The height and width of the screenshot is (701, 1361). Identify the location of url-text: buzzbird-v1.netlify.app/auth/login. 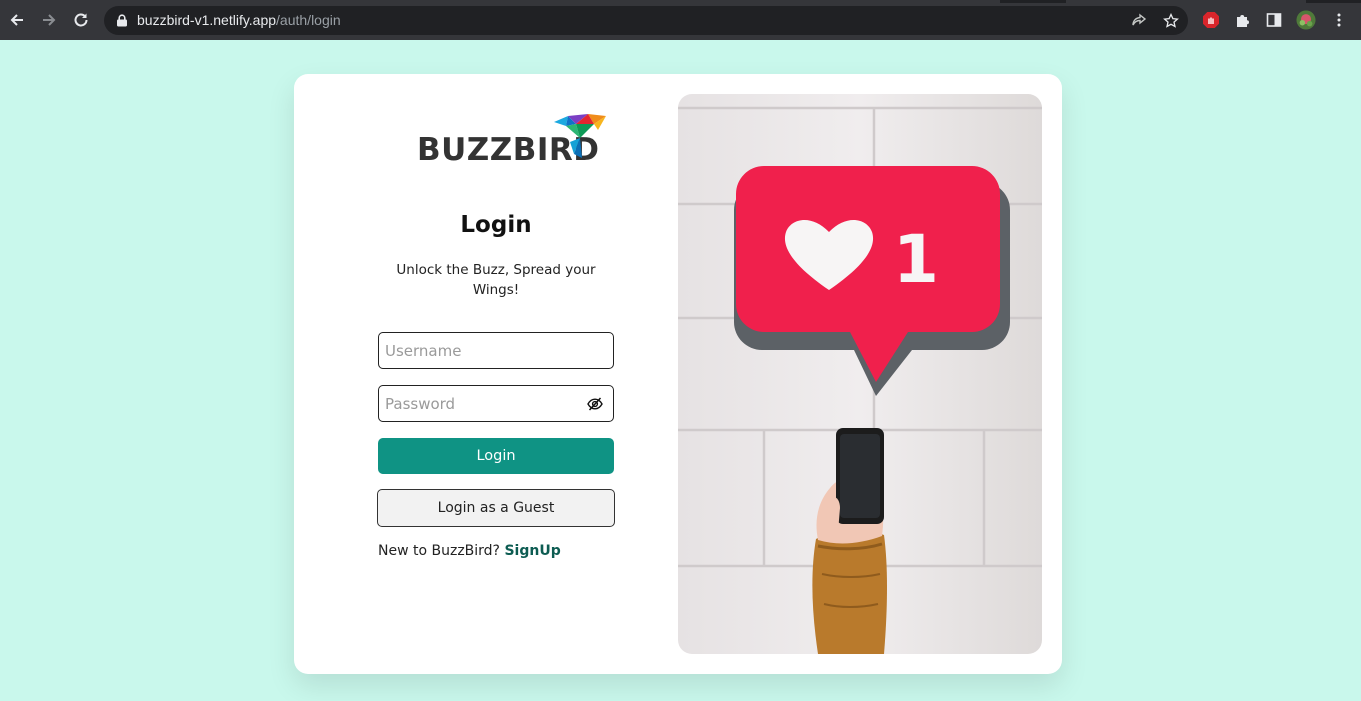
(239, 20).